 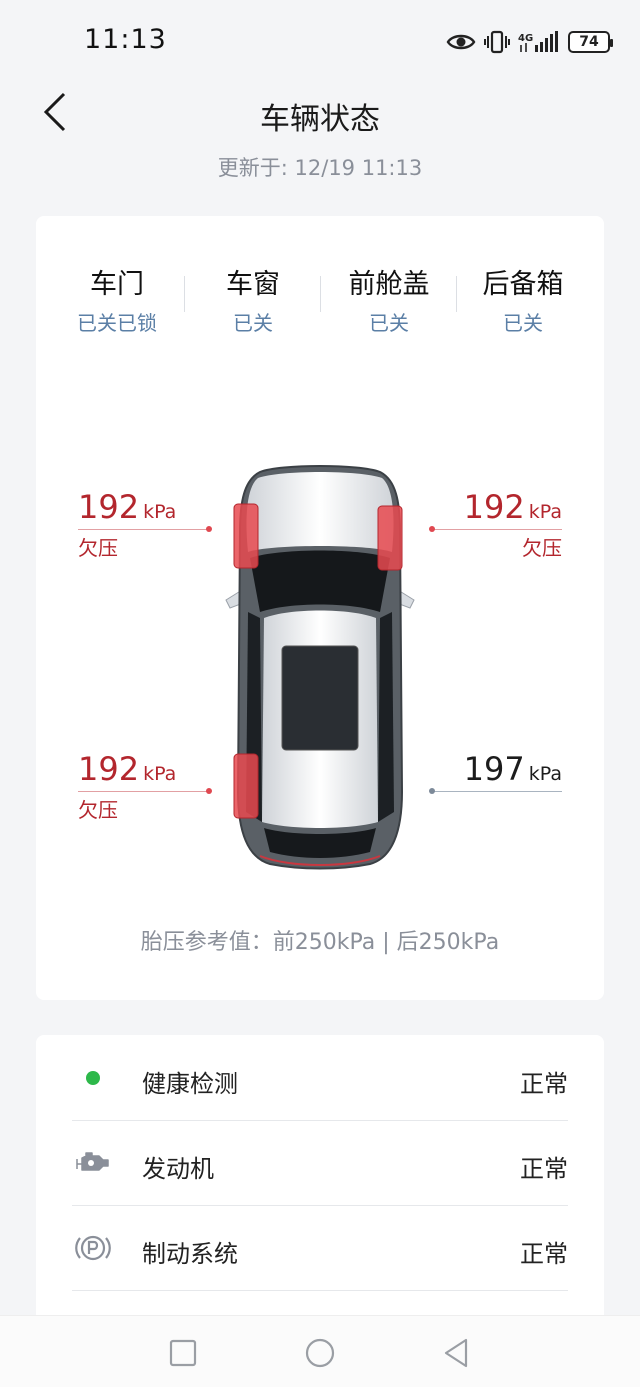 What do you see at coordinates (538, 41) in the screenshot?
I see `signal-icon: 4G` at bounding box center [538, 41].